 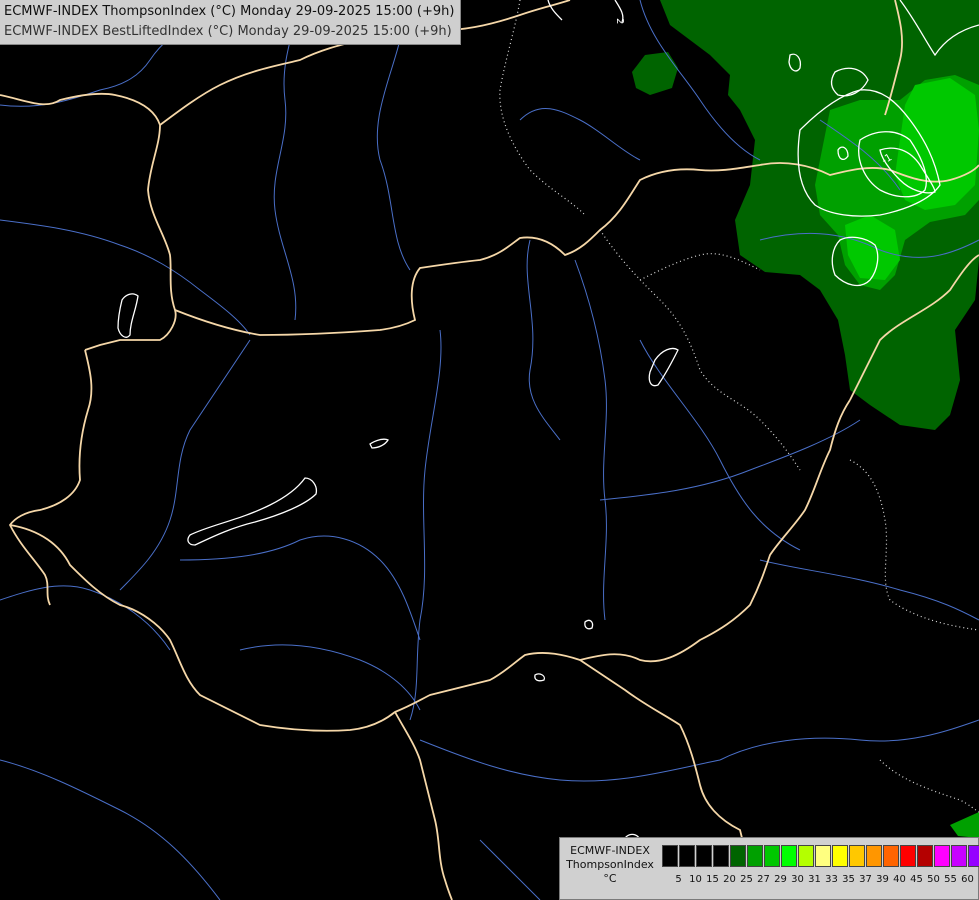 What do you see at coordinates (746, 879) in the screenshot?
I see `legend-tick-label: 25` at bounding box center [746, 879].